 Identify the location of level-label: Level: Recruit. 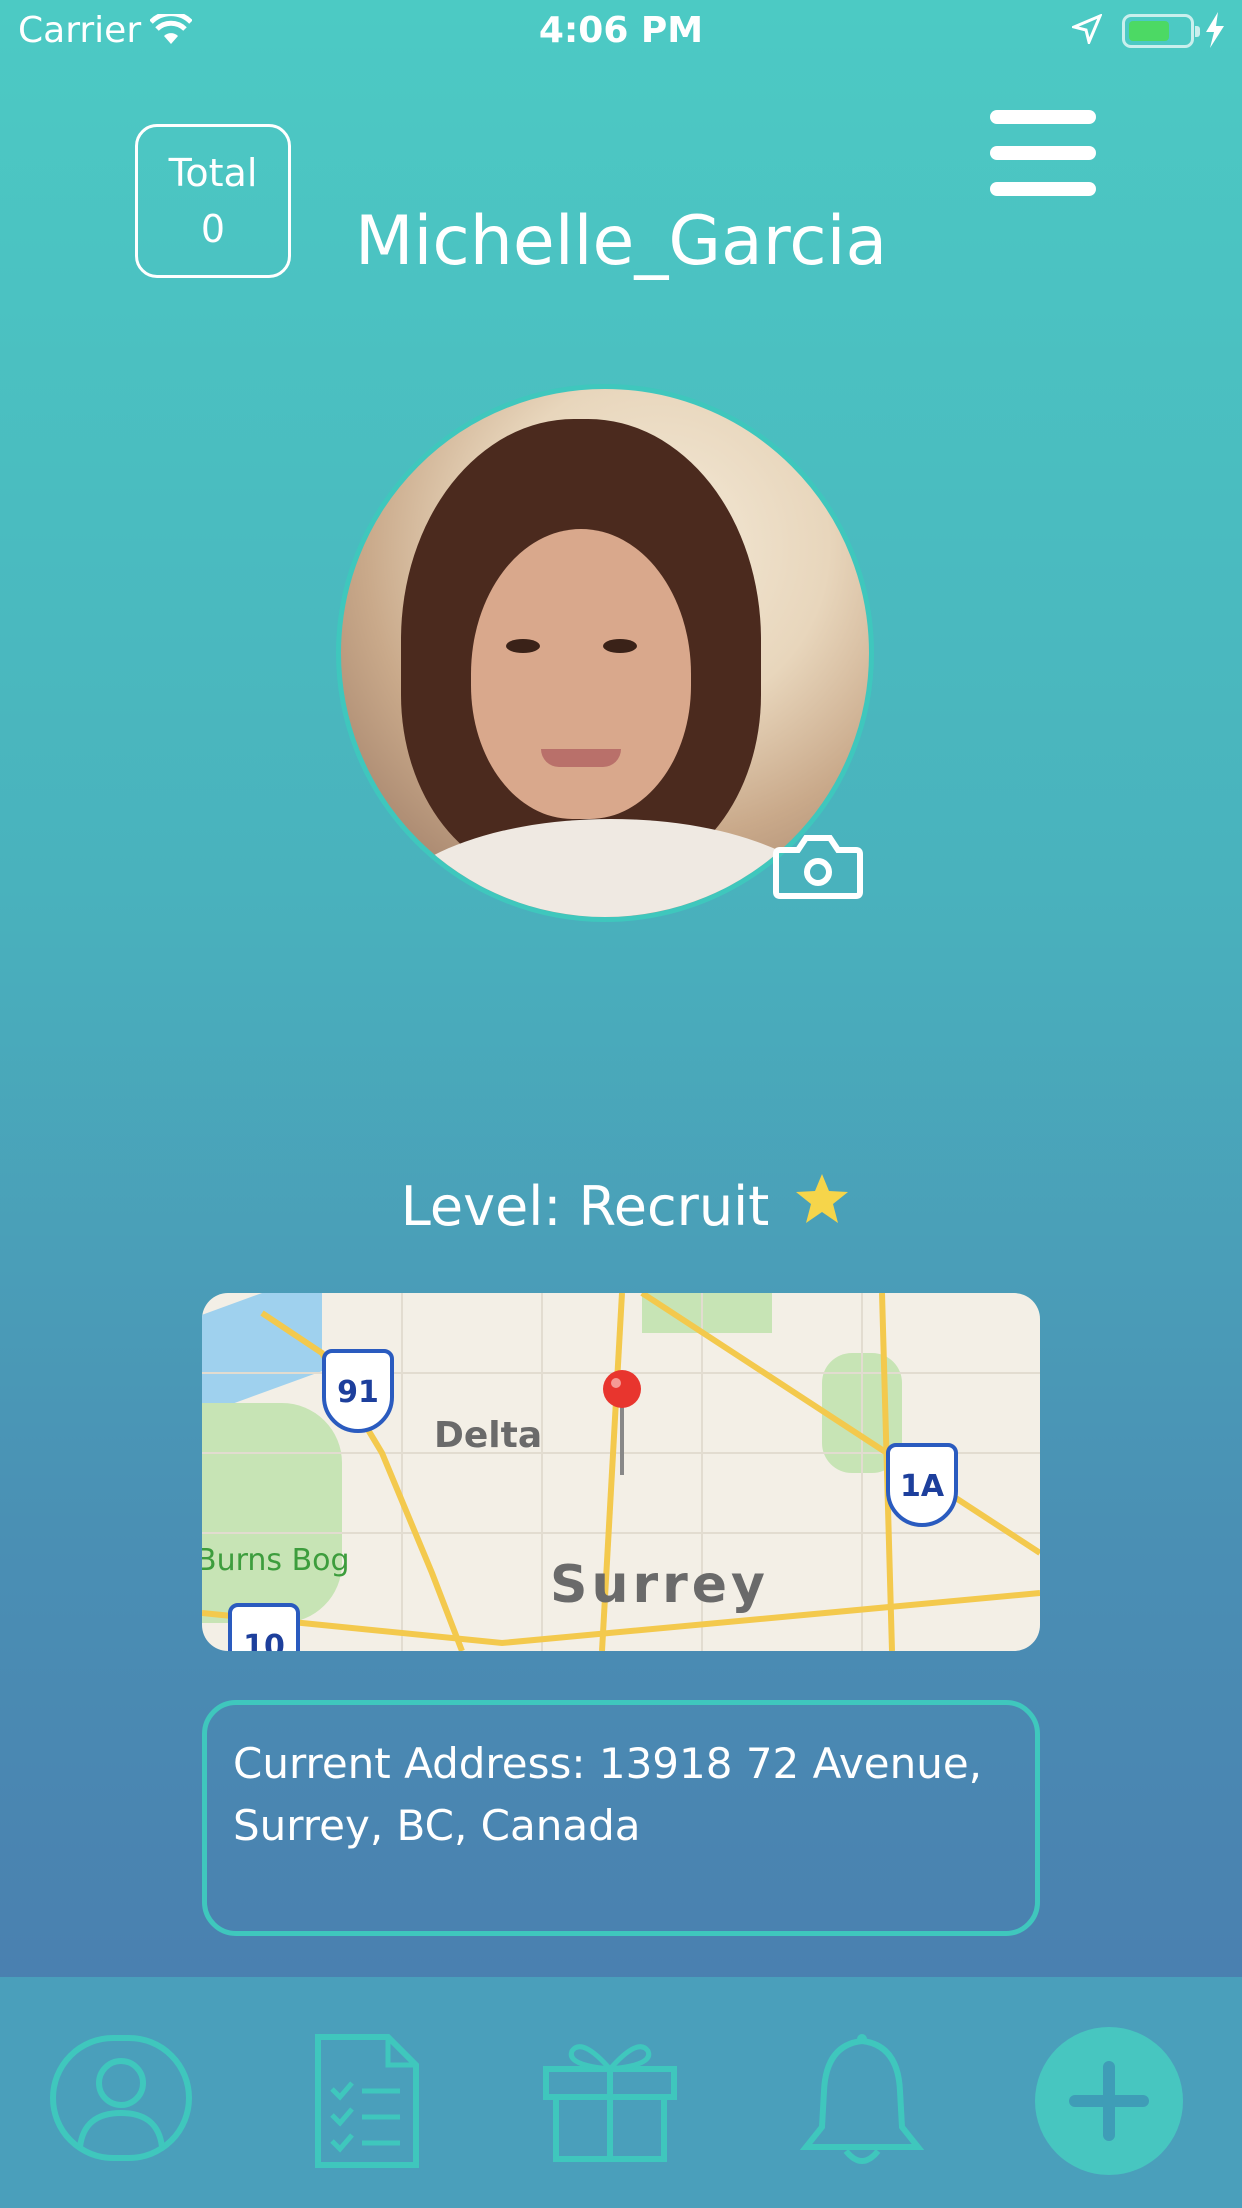
(585, 1206).